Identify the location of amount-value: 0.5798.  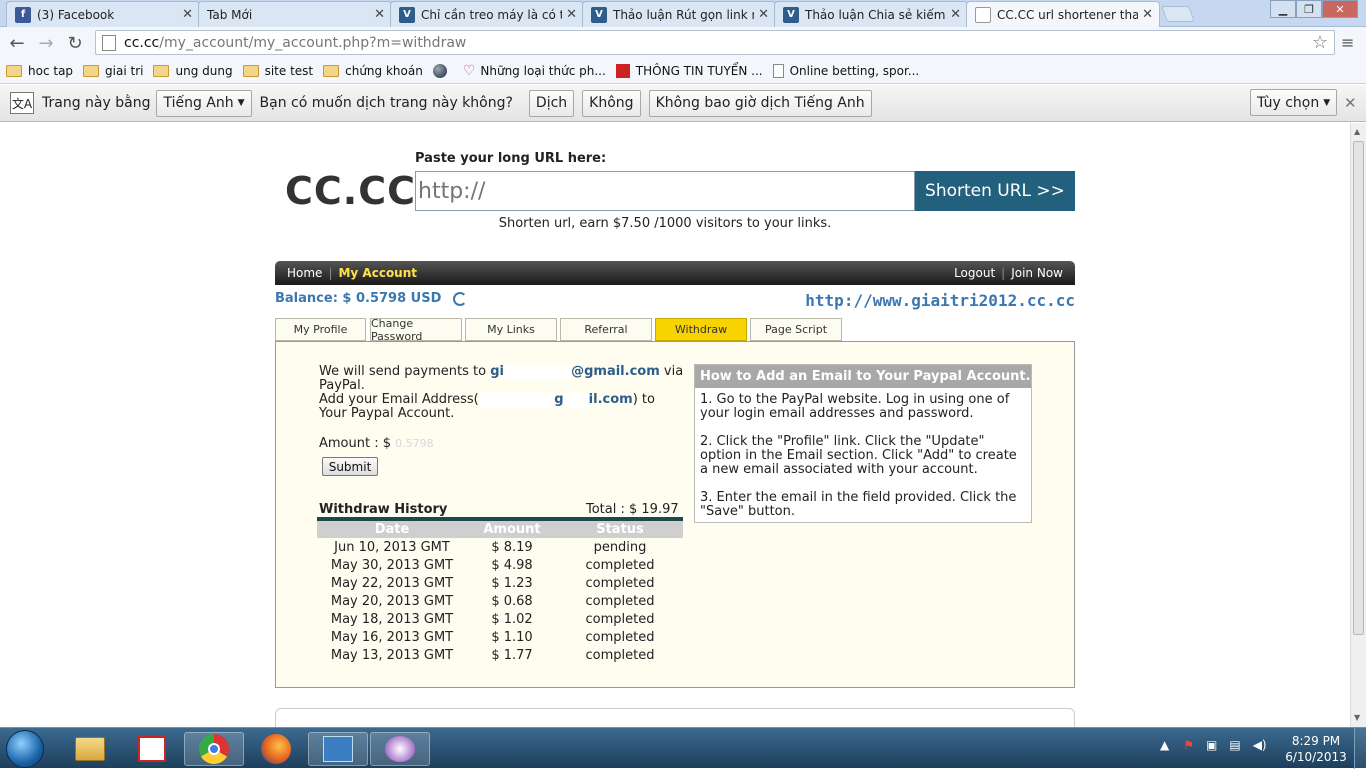
(414, 443).